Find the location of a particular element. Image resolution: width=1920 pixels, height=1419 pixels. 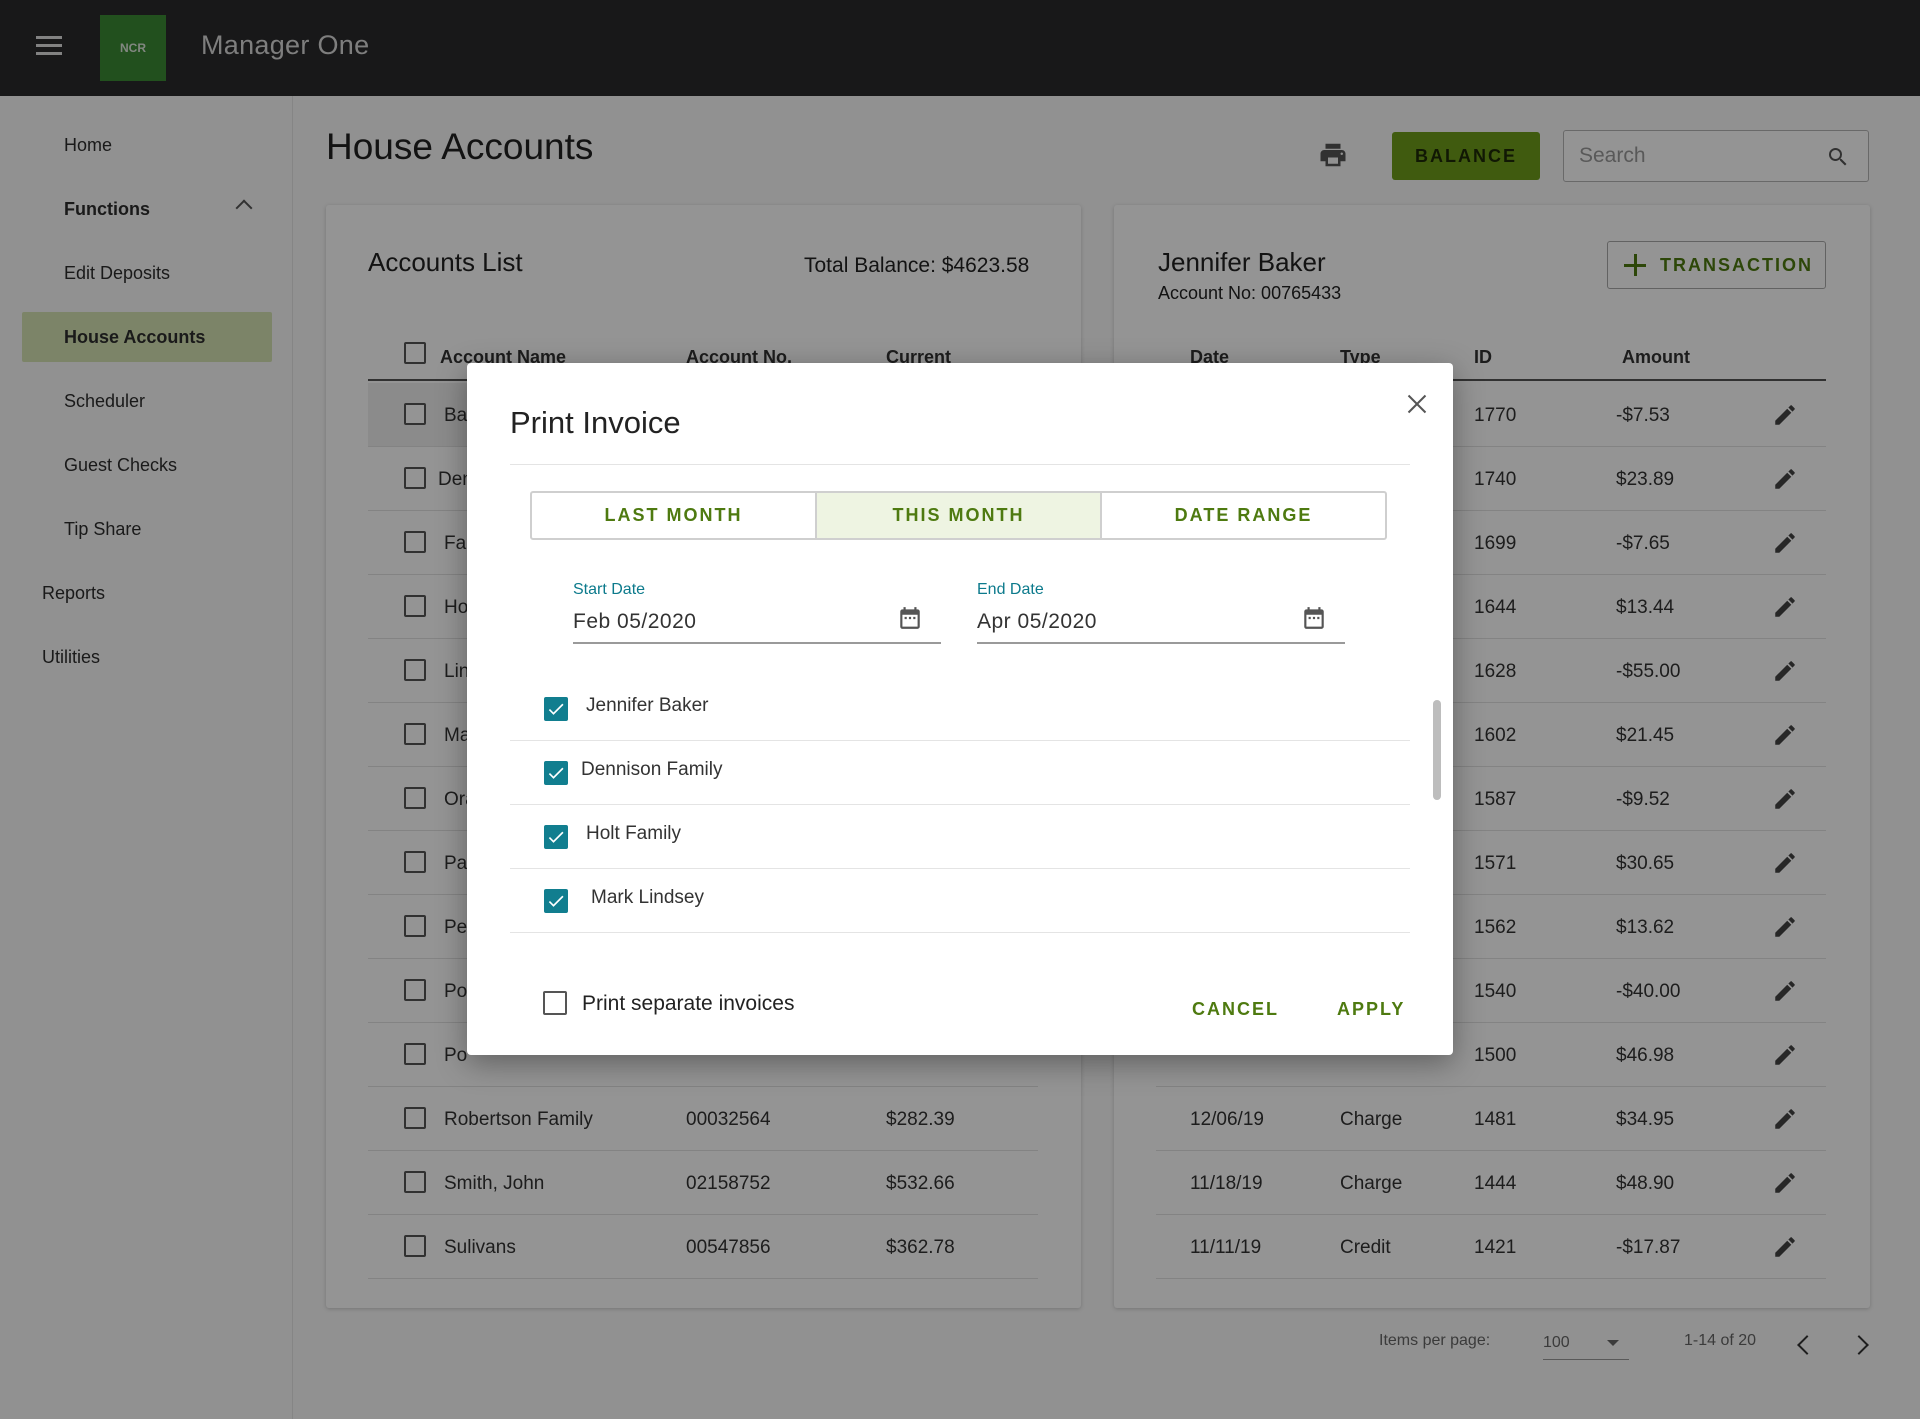

period-toggle-group: LAST MONTH THIS MONTH DATE RANGE is located at coordinates (958, 515).